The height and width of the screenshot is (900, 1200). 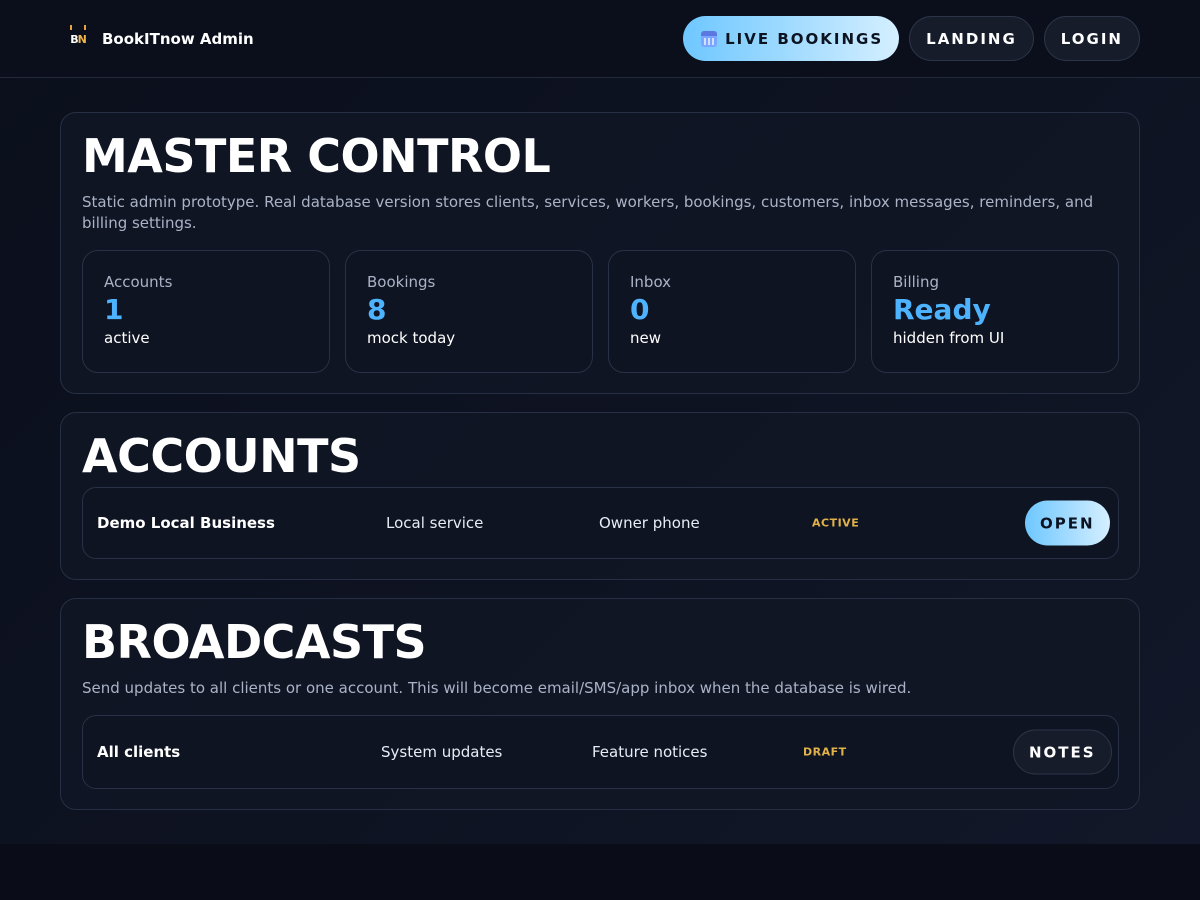 What do you see at coordinates (825, 752) in the screenshot?
I see `status-badge: DRAFT` at bounding box center [825, 752].